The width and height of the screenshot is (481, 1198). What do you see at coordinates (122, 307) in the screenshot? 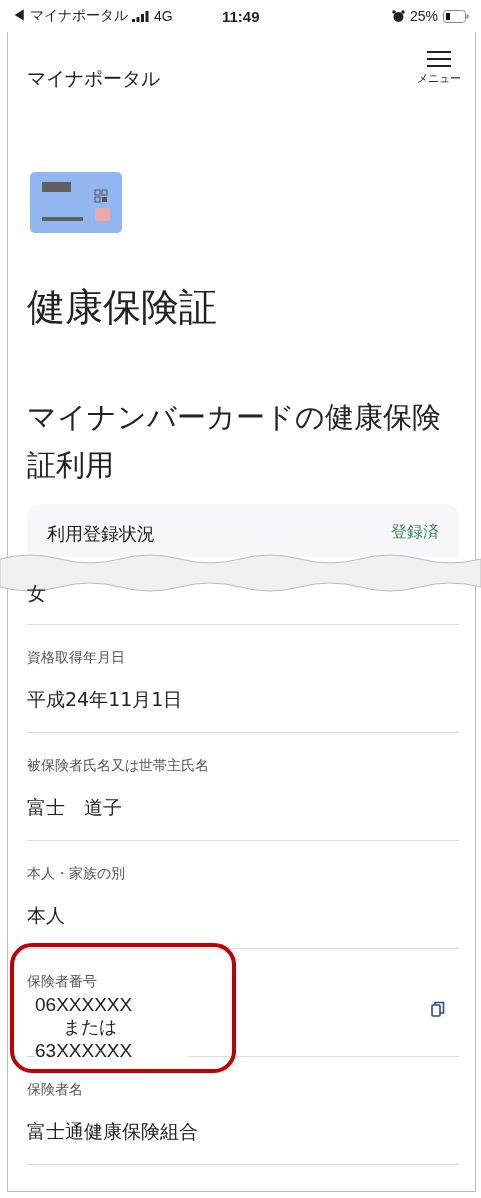
I see `page-title: 健康保険証` at bounding box center [122, 307].